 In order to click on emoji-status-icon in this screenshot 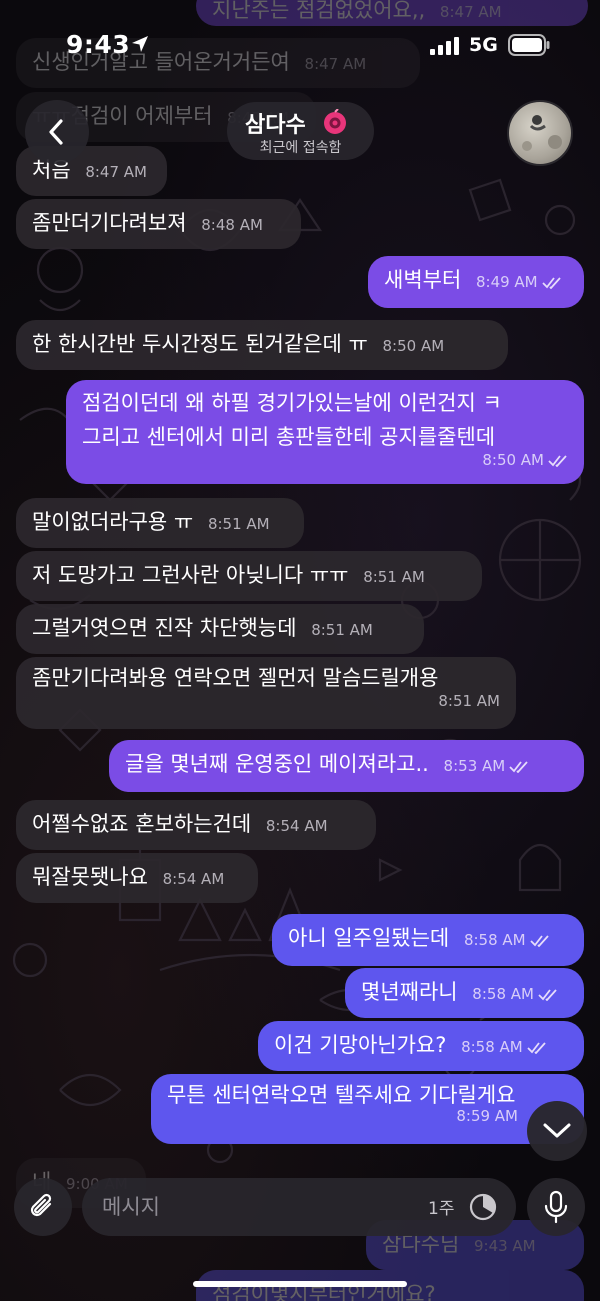, I will do `click(335, 121)`.